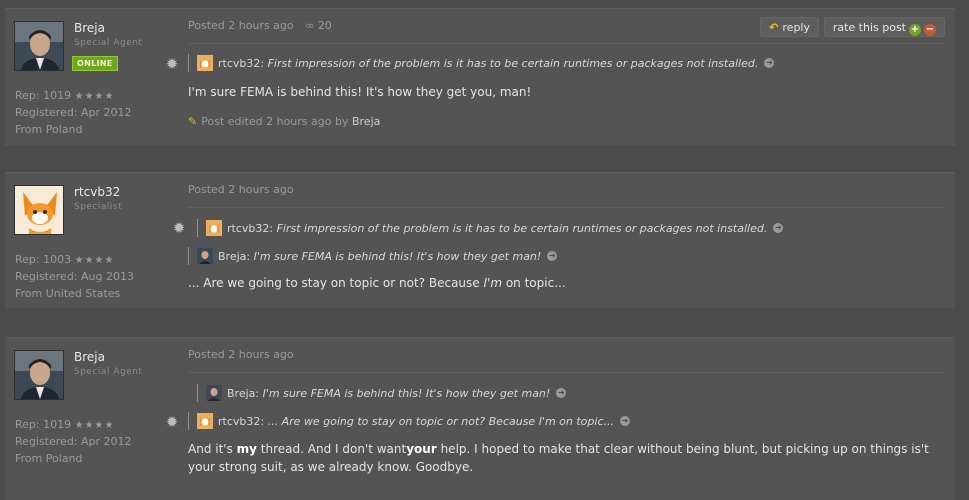 The image size is (969, 500). Describe the element at coordinates (43, 259) in the screenshot. I see `rep-value: Rep: 1003` at that location.